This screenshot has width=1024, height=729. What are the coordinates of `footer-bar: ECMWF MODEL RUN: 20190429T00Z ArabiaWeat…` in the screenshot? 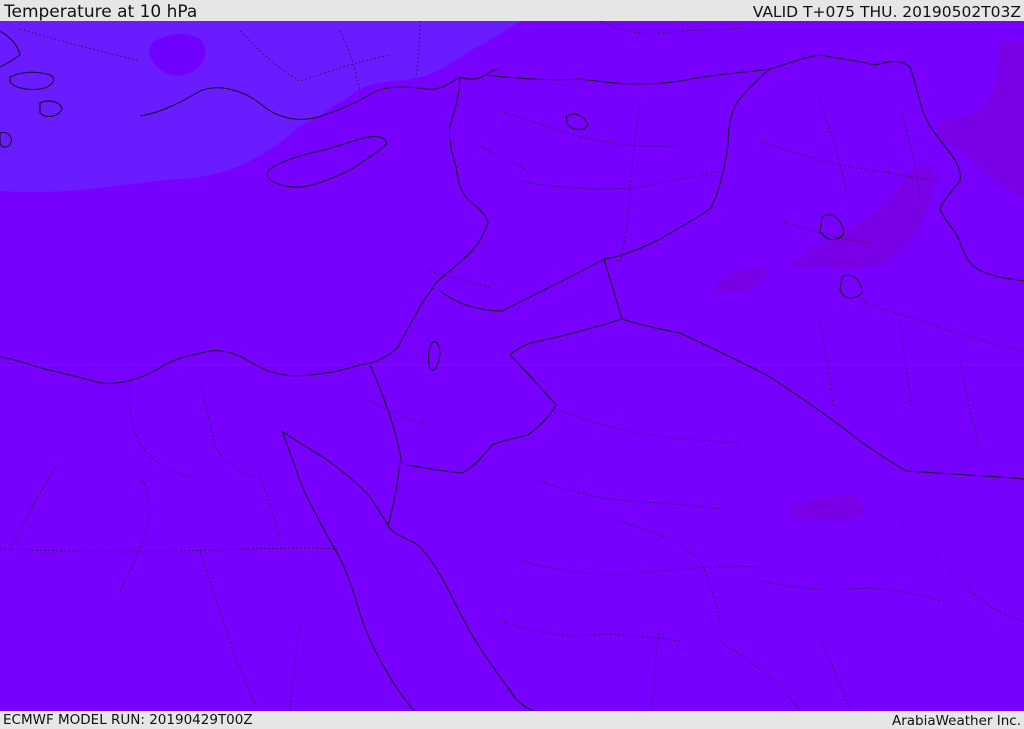 It's located at (512, 720).